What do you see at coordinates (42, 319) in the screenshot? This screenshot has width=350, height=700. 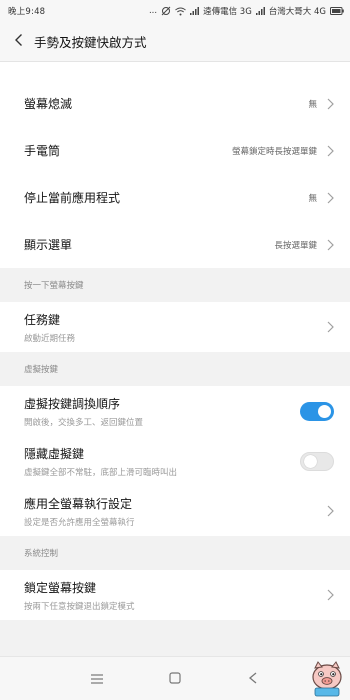 I see `setting-label: 任務鍵` at bounding box center [42, 319].